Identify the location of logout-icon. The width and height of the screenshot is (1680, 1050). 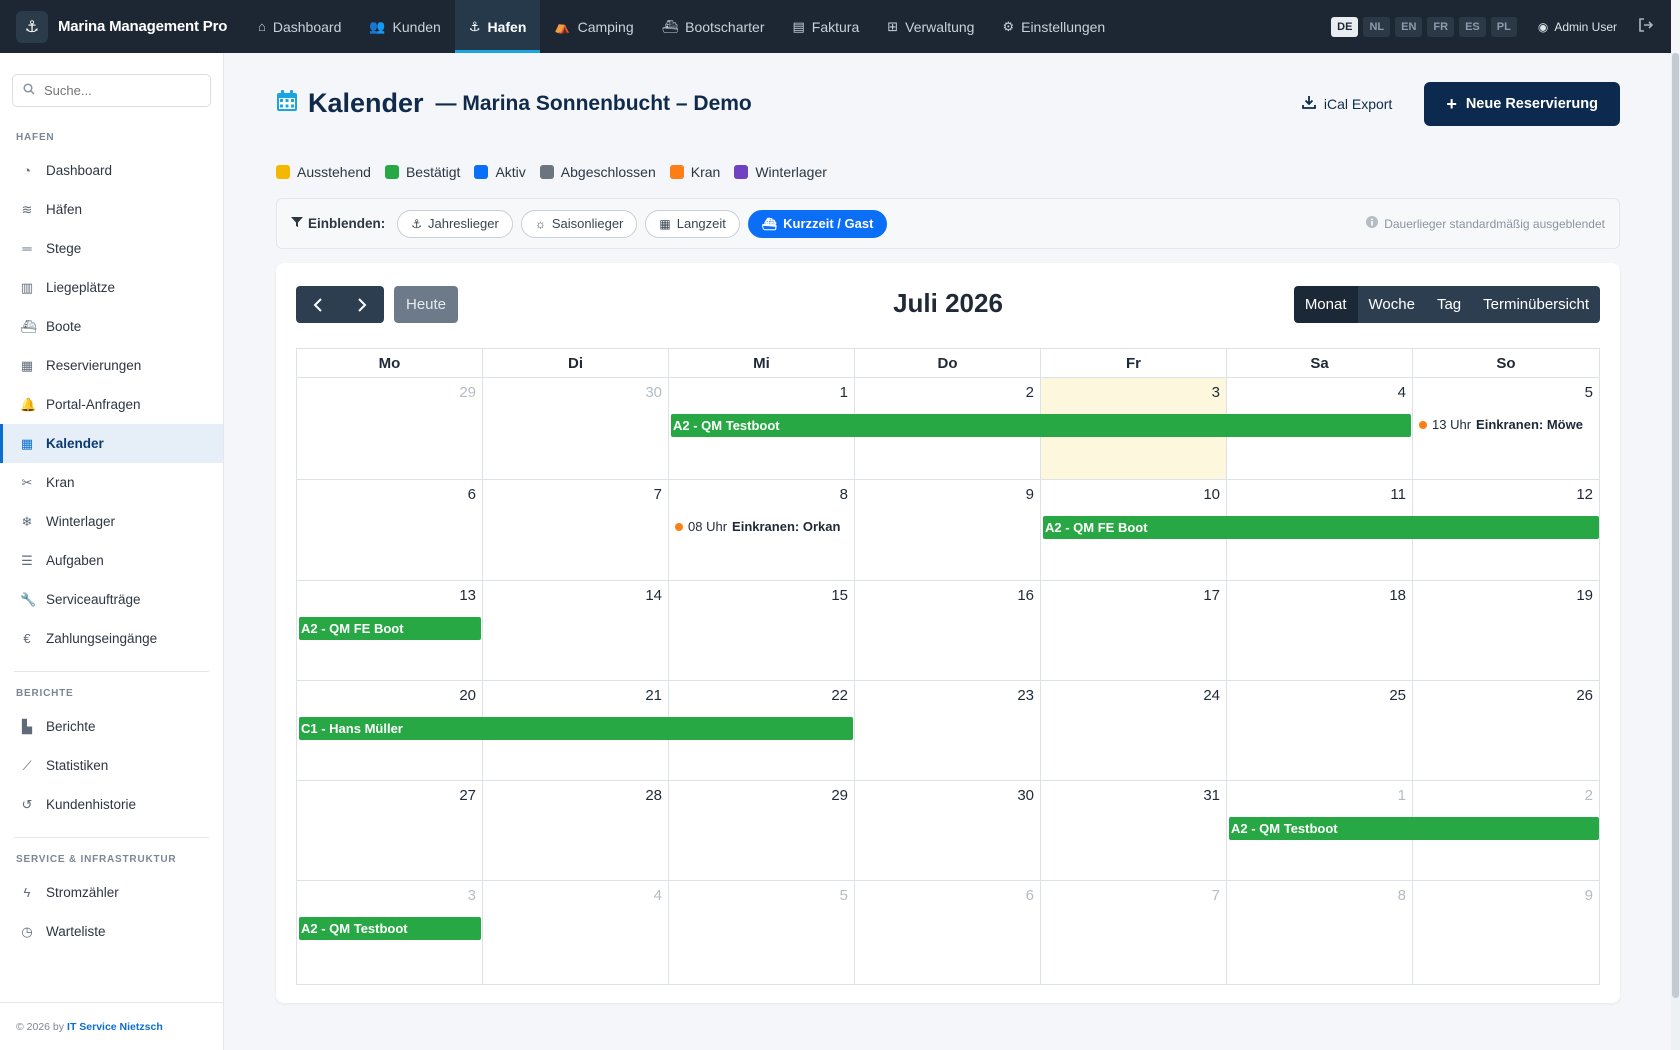
(1646, 26).